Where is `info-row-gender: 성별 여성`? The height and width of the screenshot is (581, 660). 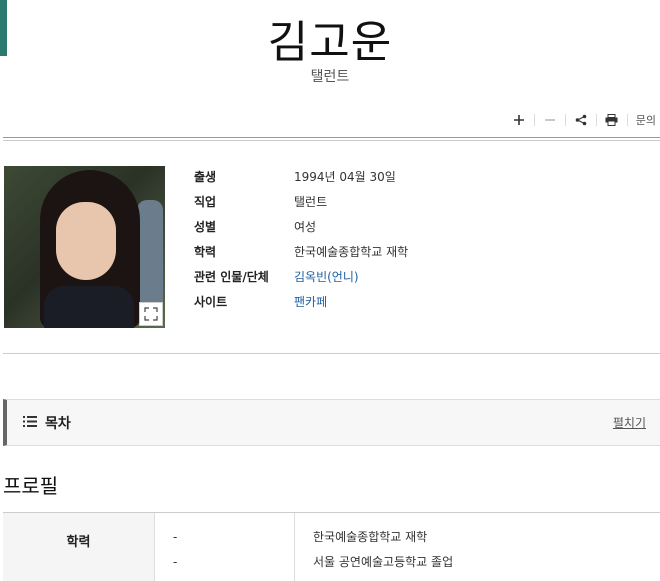 info-row-gender: 성별 여성 is located at coordinates (301, 226).